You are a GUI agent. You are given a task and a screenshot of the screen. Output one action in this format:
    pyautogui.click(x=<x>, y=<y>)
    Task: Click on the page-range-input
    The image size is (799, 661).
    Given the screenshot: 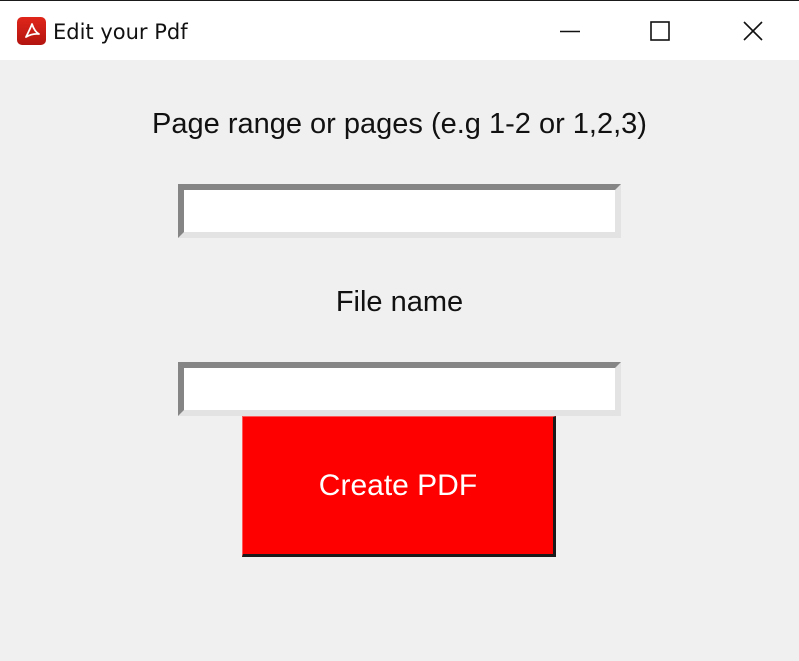 What is the action you would take?
    pyautogui.click(x=399, y=211)
    